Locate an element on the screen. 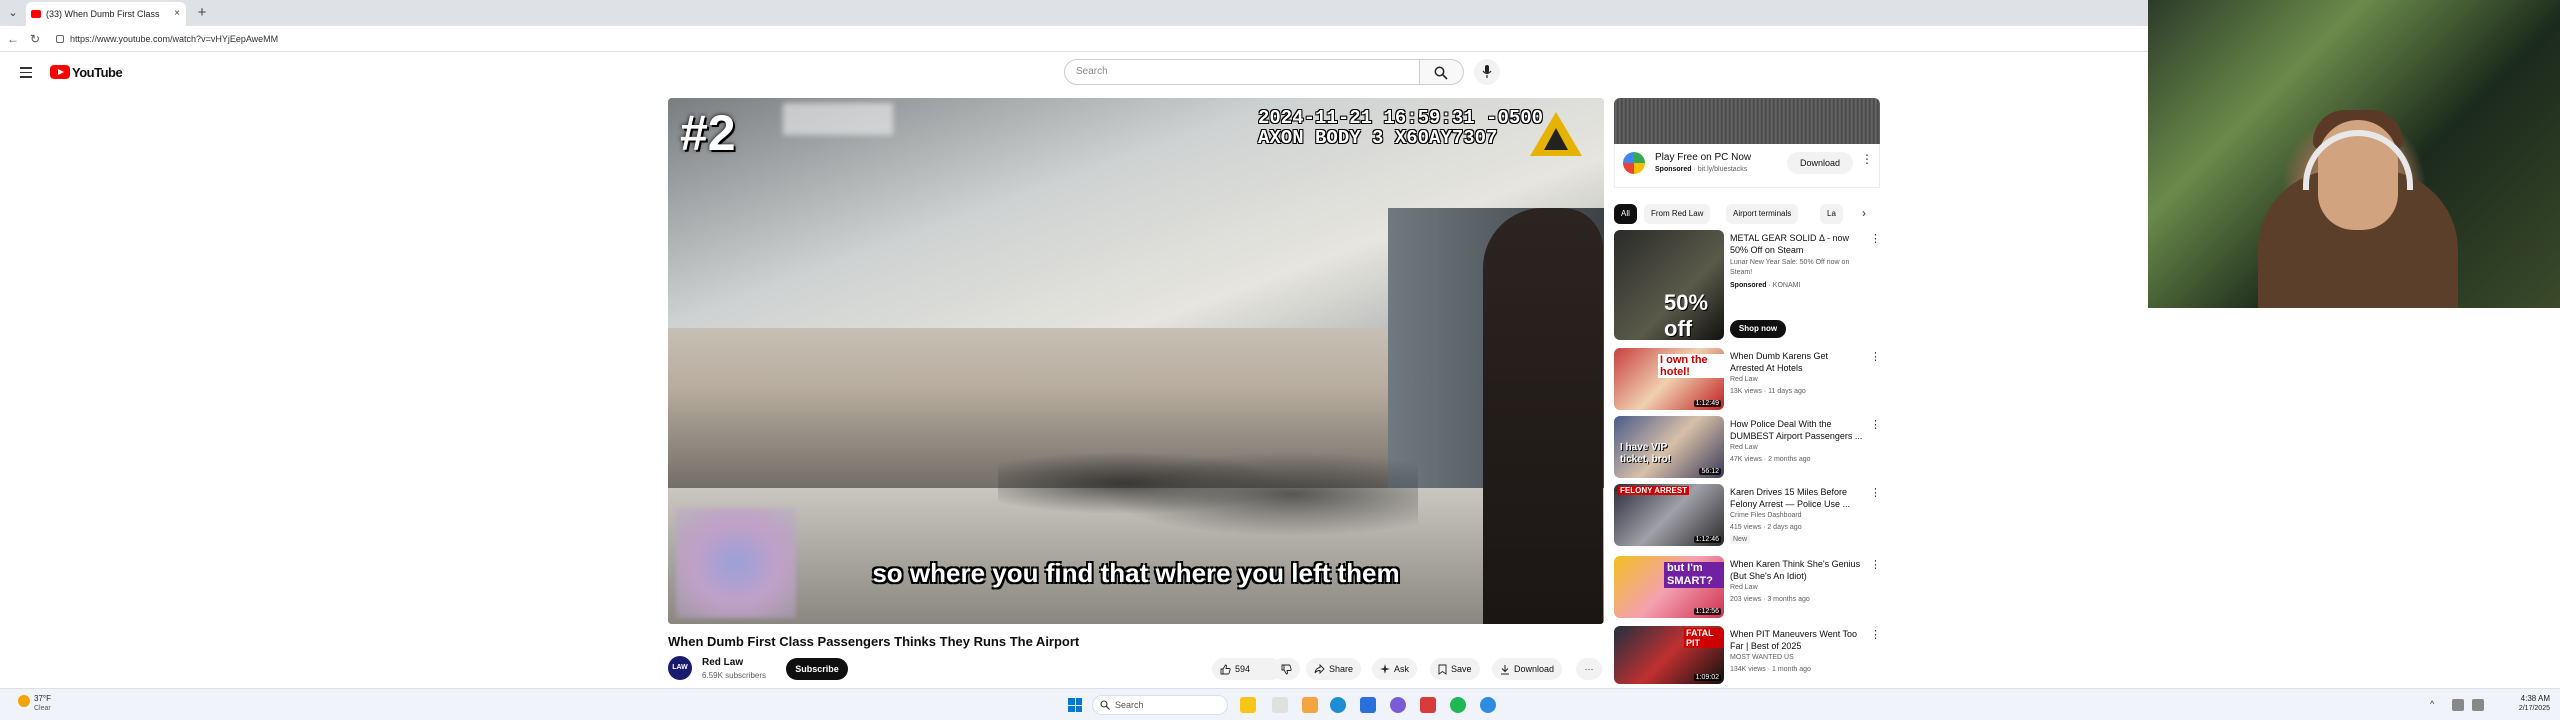  back-arrow-icon: ← is located at coordinates (13, 39).